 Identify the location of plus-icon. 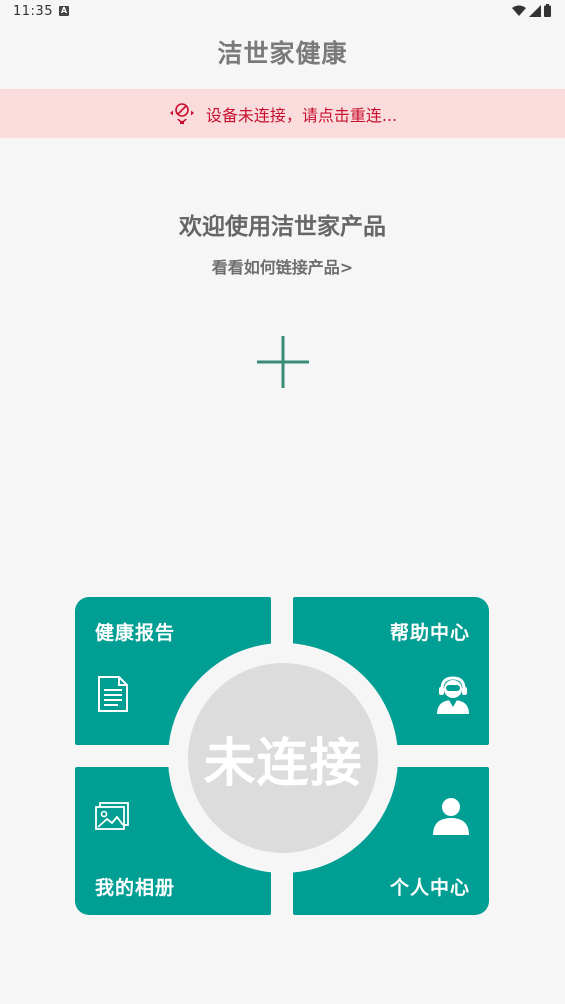
(283, 362).